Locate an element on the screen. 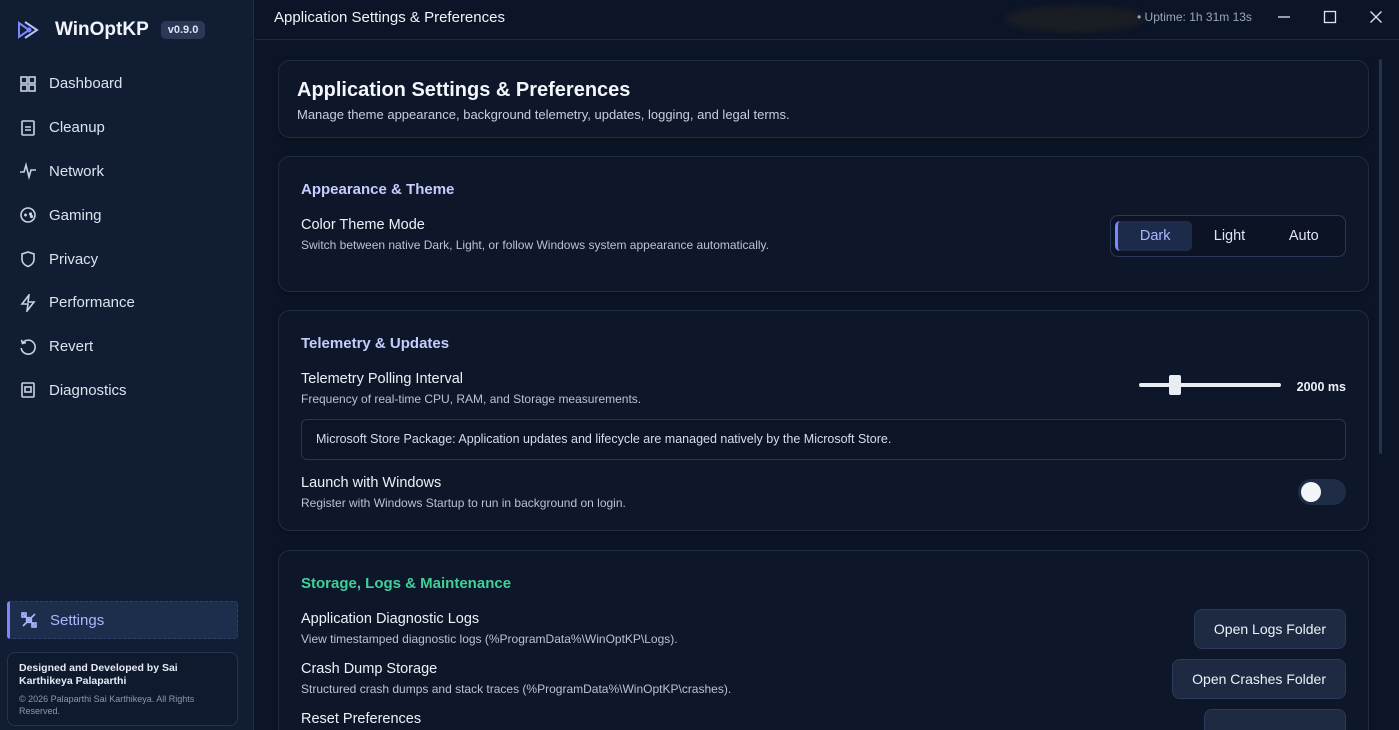 This screenshot has height=730, width=1399. sidebar-item-network: Network is located at coordinates (127, 172).